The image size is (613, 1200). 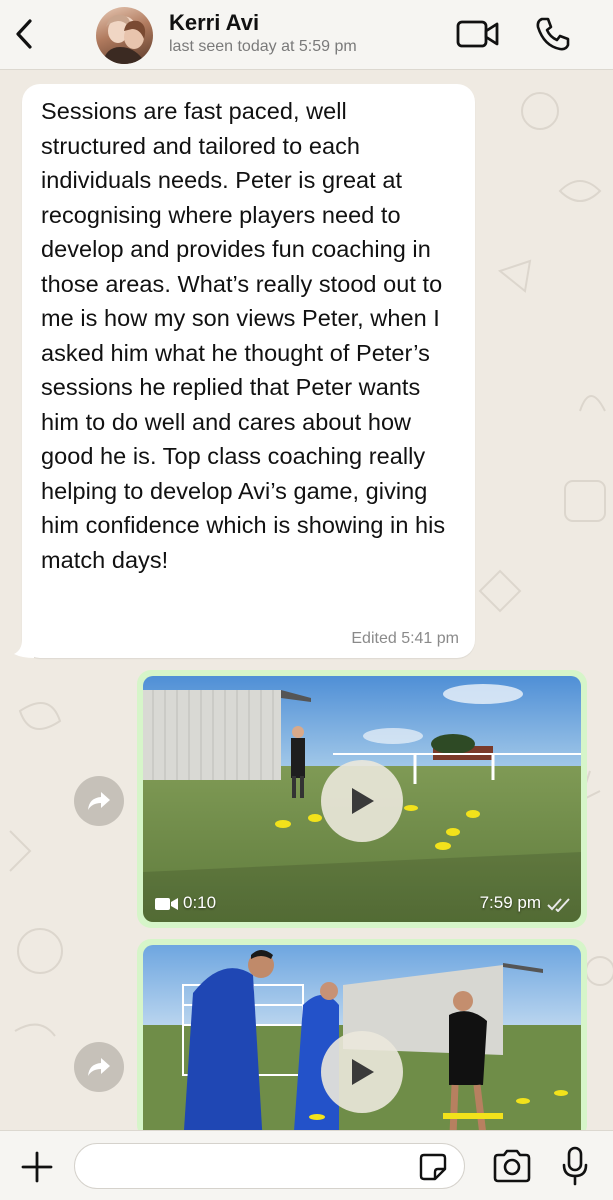 What do you see at coordinates (263, 46) in the screenshot?
I see `last-seen-status: last seen today at 5:59 pm` at bounding box center [263, 46].